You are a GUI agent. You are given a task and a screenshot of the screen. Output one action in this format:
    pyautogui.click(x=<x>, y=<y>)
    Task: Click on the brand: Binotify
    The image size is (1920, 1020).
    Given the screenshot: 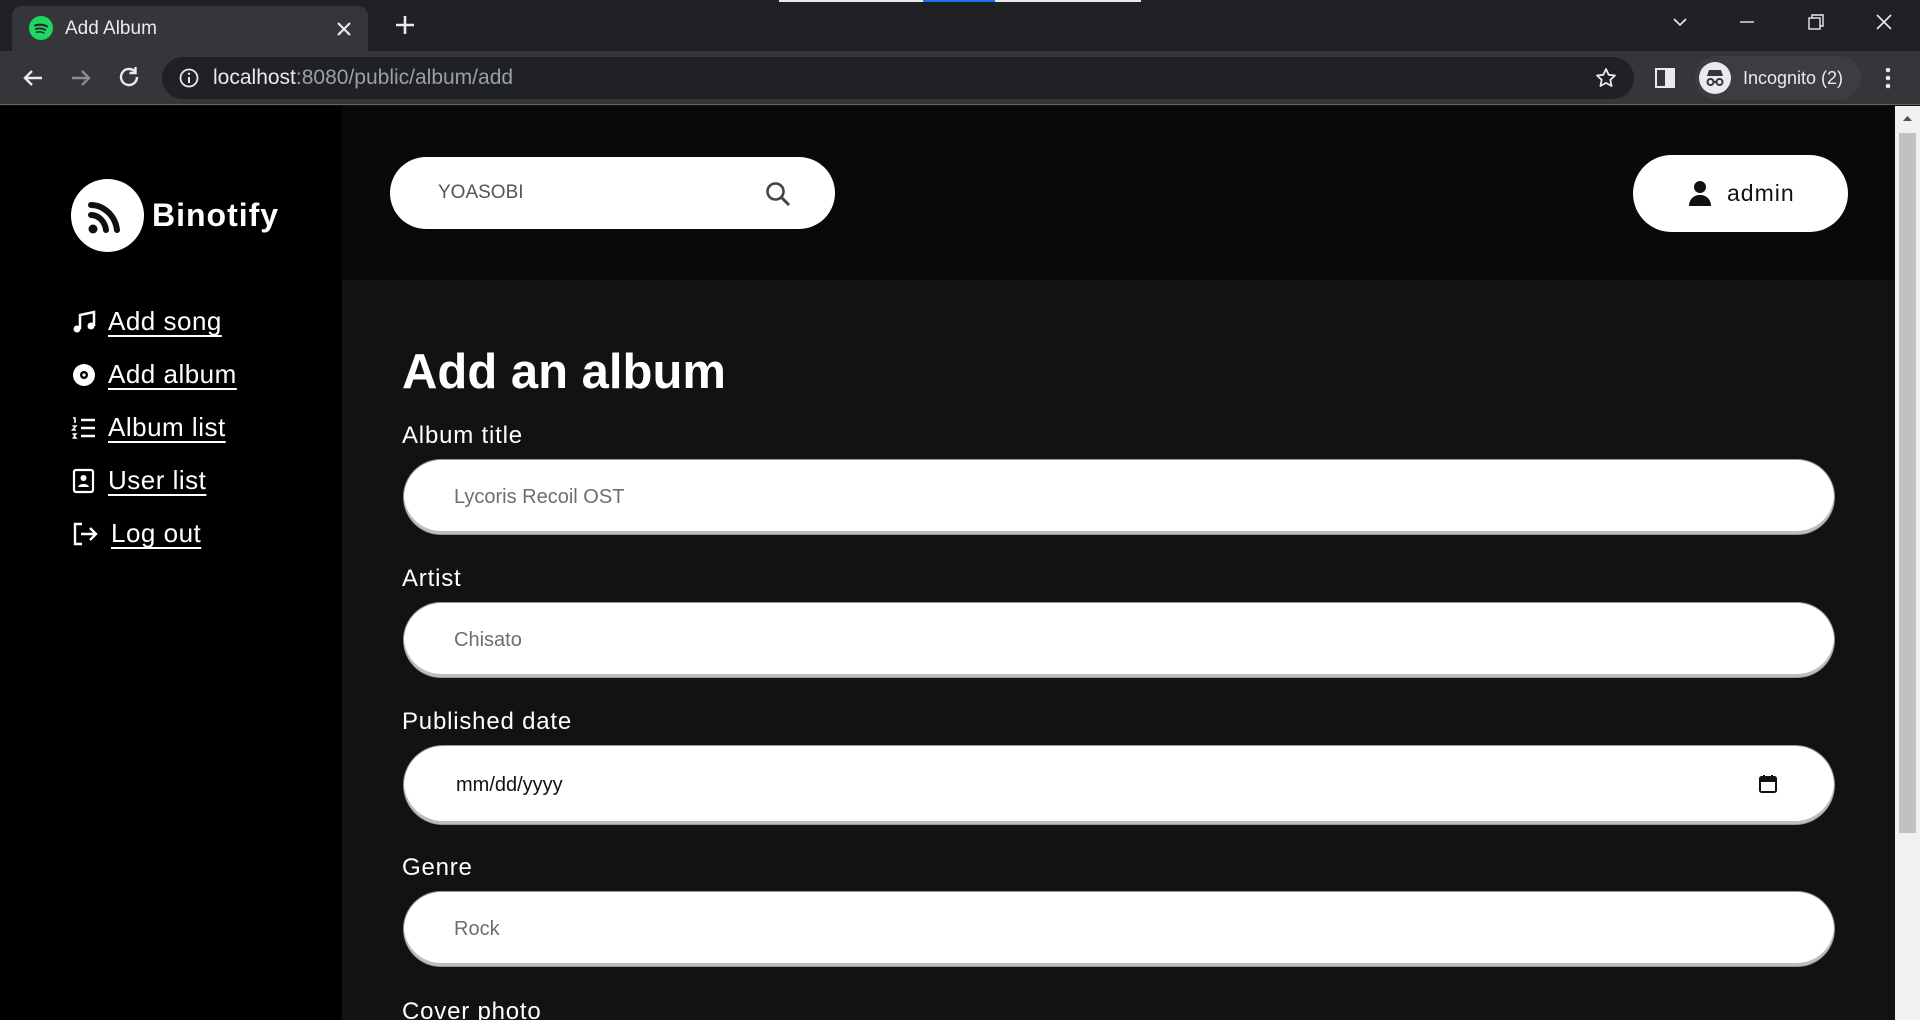 What is the action you would take?
    pyautogui.click(x=175, y=215)
    